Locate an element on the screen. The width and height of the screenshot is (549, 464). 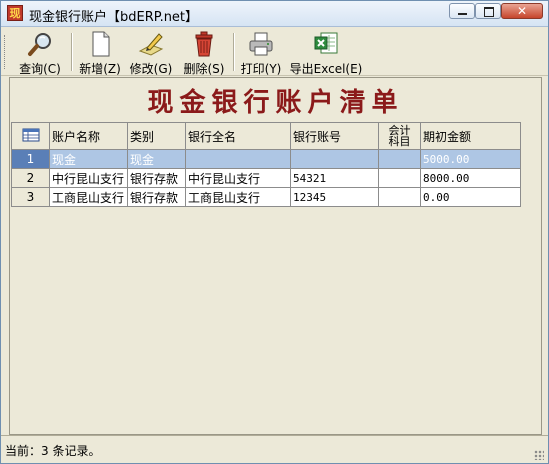
maximize-icon is located at coordinates (489, 12).